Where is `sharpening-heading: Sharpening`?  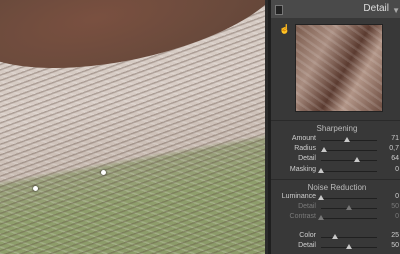
sharpening-heading: Sharpening is located at coordinates (337, 128).